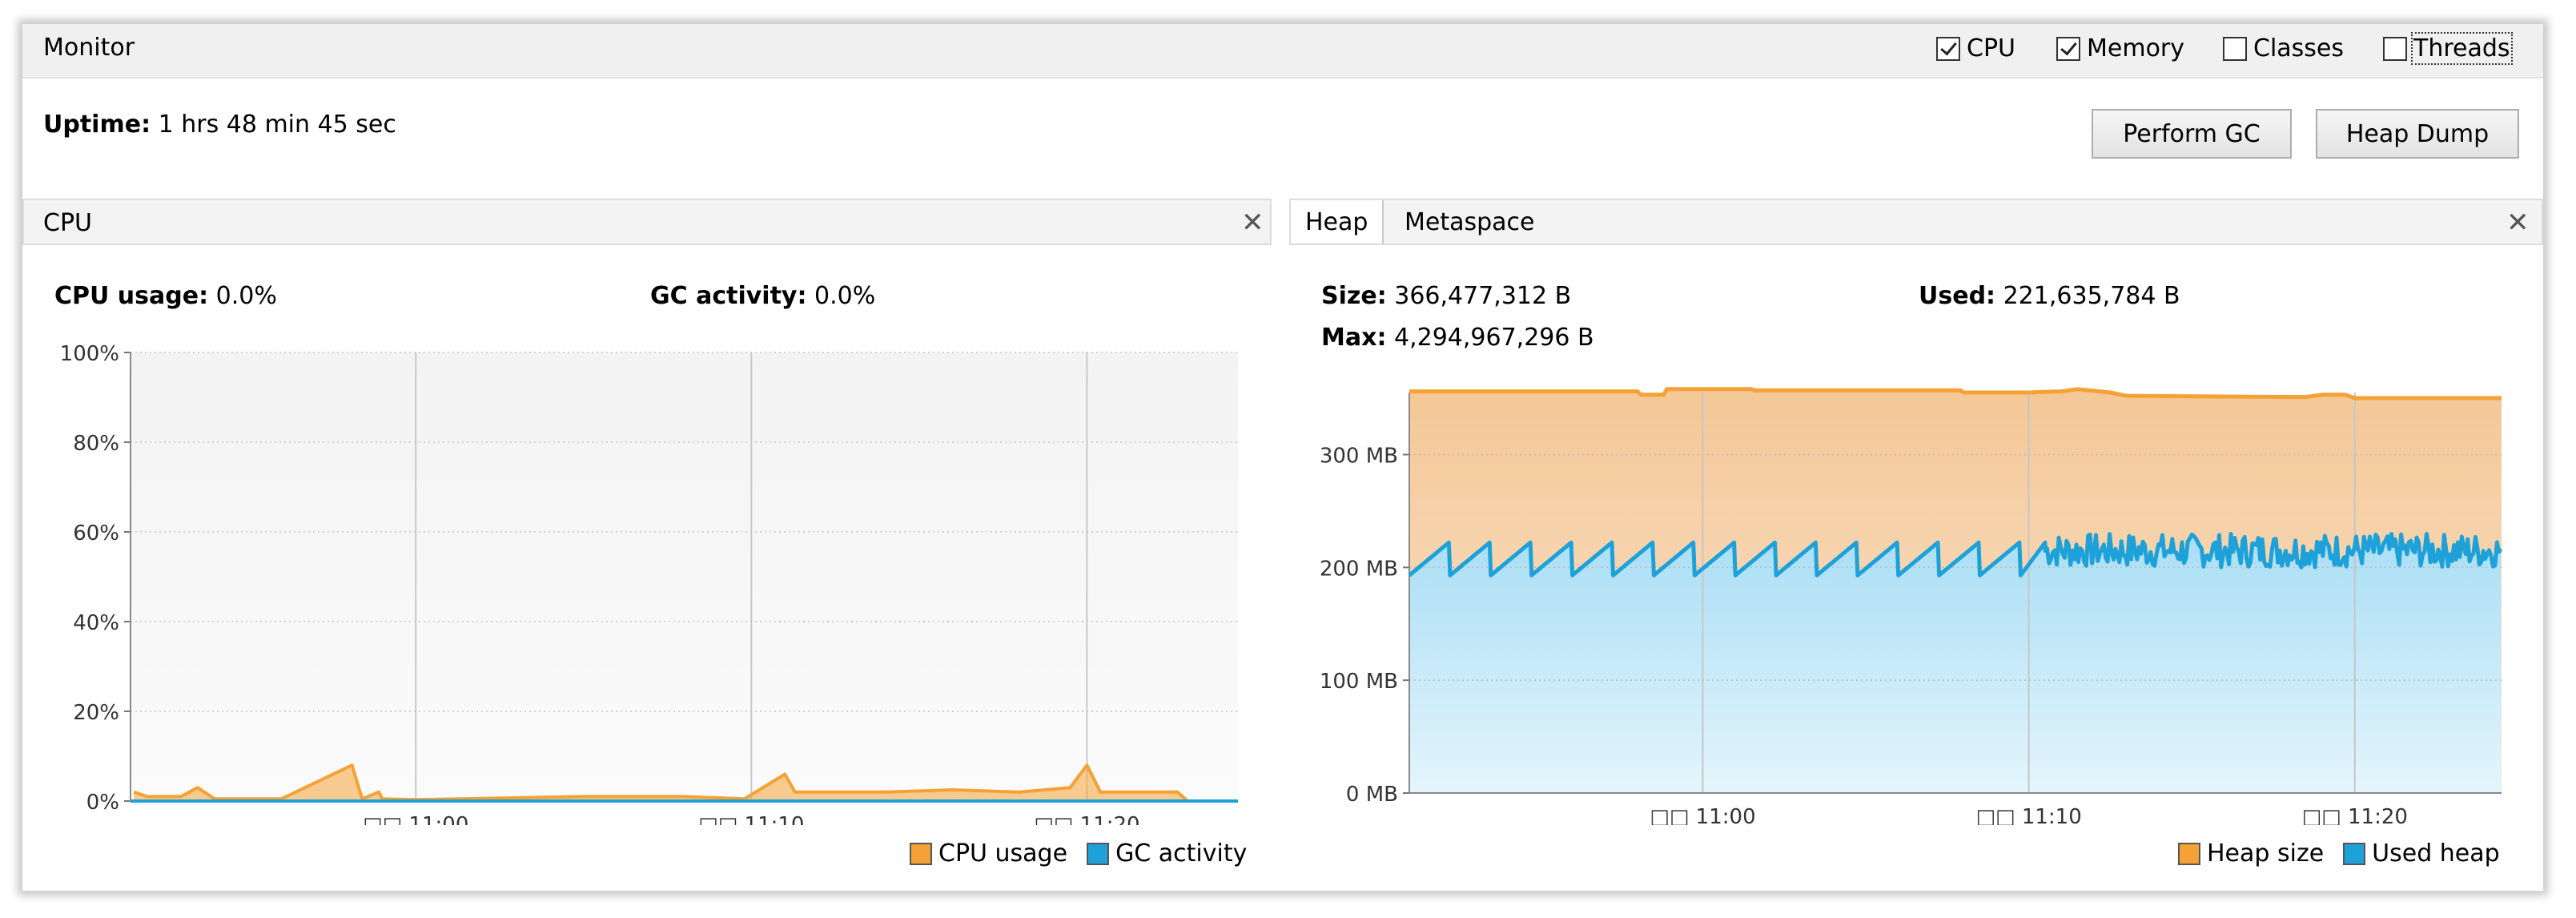  What do you see at coordinates (1372, 795) in the screenshot?
I see `heap-y-tick-label: 0 MB` at bounding box center [1372, 795].